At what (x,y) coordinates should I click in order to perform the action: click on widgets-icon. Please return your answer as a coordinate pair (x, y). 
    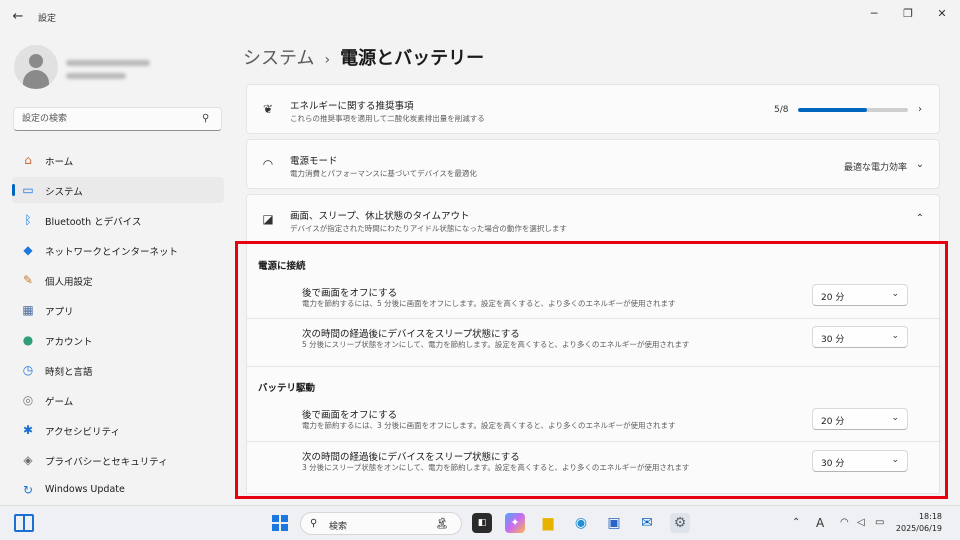
    Looking at the image, I should click on (24, 523).